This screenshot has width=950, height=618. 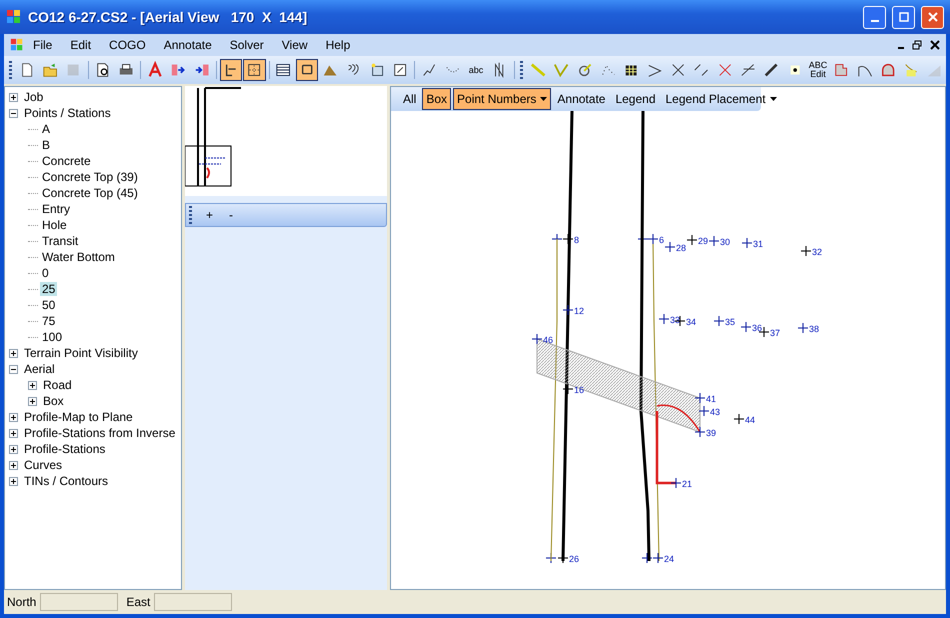 I want to click on bracket-button, so click(x=231, y=70).